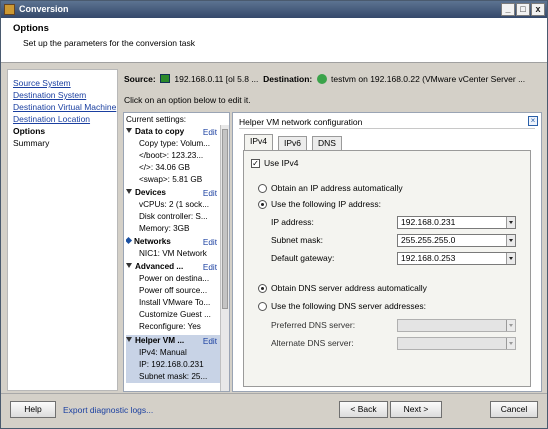 The height and width of the screenshot is (429, 548). What do you see at coordinates (129, 240) in the screenshot?
I see `expand-diamond-icon` at bounding box center [129, 240].